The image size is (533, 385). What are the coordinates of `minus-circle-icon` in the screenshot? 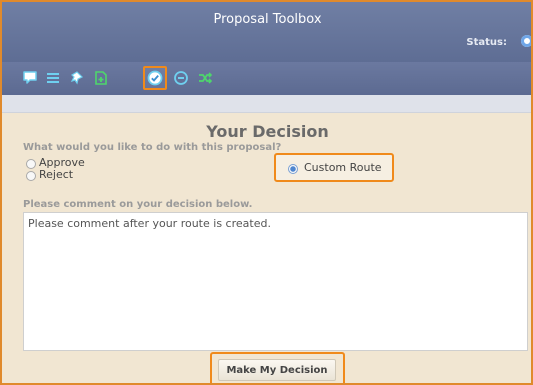 It's located at (181, 78).